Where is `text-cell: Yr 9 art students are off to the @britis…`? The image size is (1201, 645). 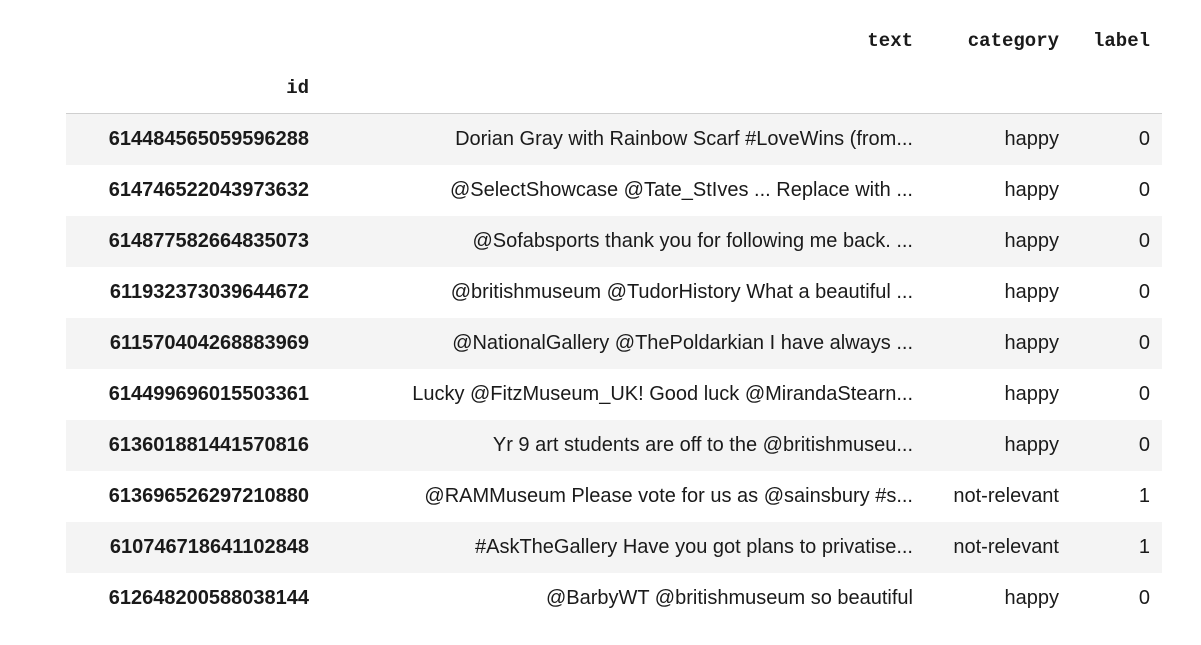 text-cell: Yr 9 art students are off to the @britis… is located at coordinates (702, 444).